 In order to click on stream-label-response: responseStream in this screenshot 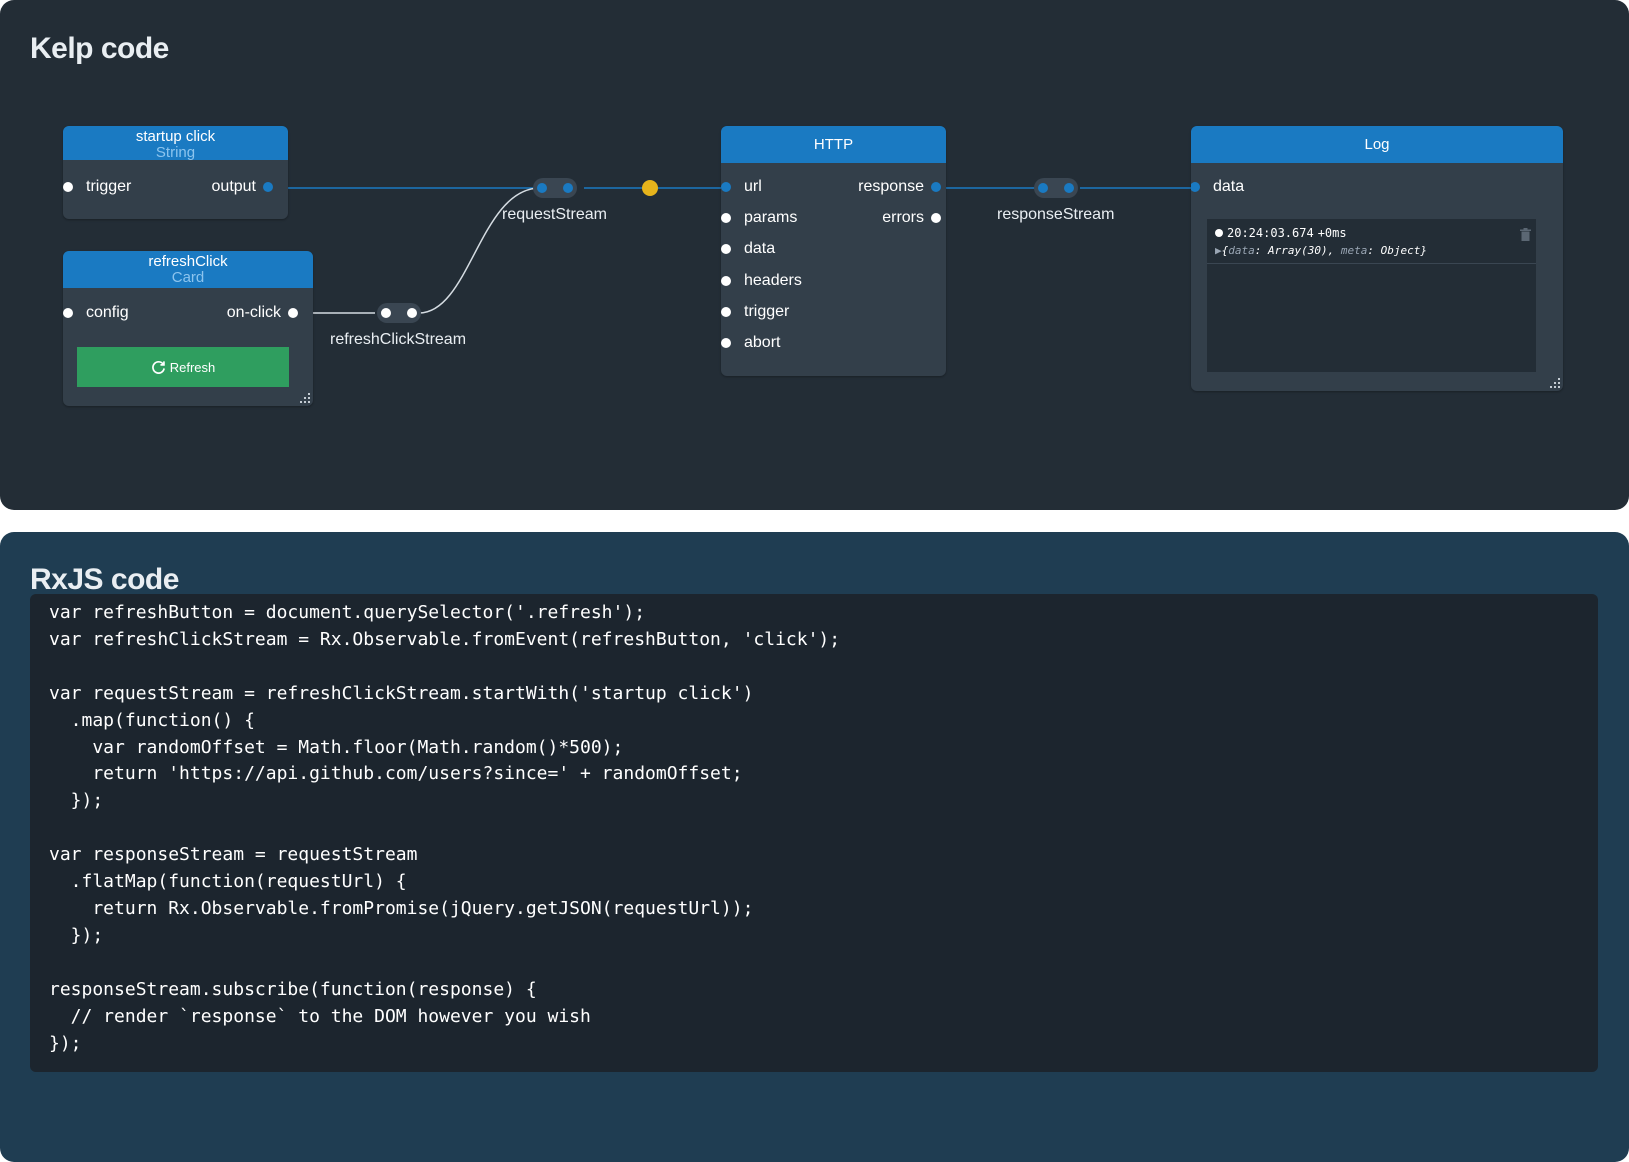, I will do `click(1056, 214)`.